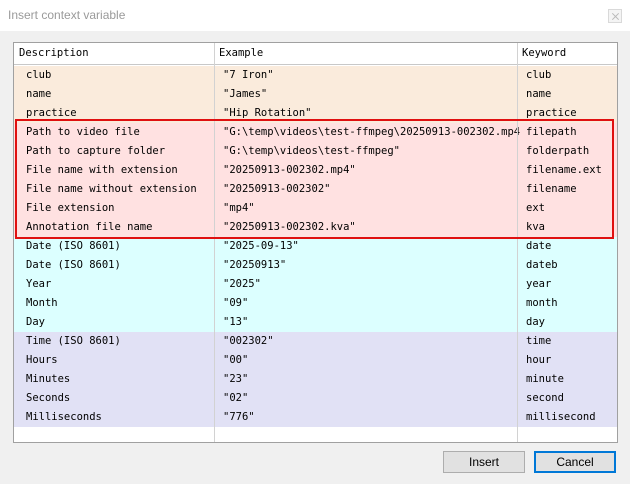 This screenshot has height=484, width=630. Describe the element at coordinates (539, 284) in the screenshot. I see `keyword-cell: year` at that location.